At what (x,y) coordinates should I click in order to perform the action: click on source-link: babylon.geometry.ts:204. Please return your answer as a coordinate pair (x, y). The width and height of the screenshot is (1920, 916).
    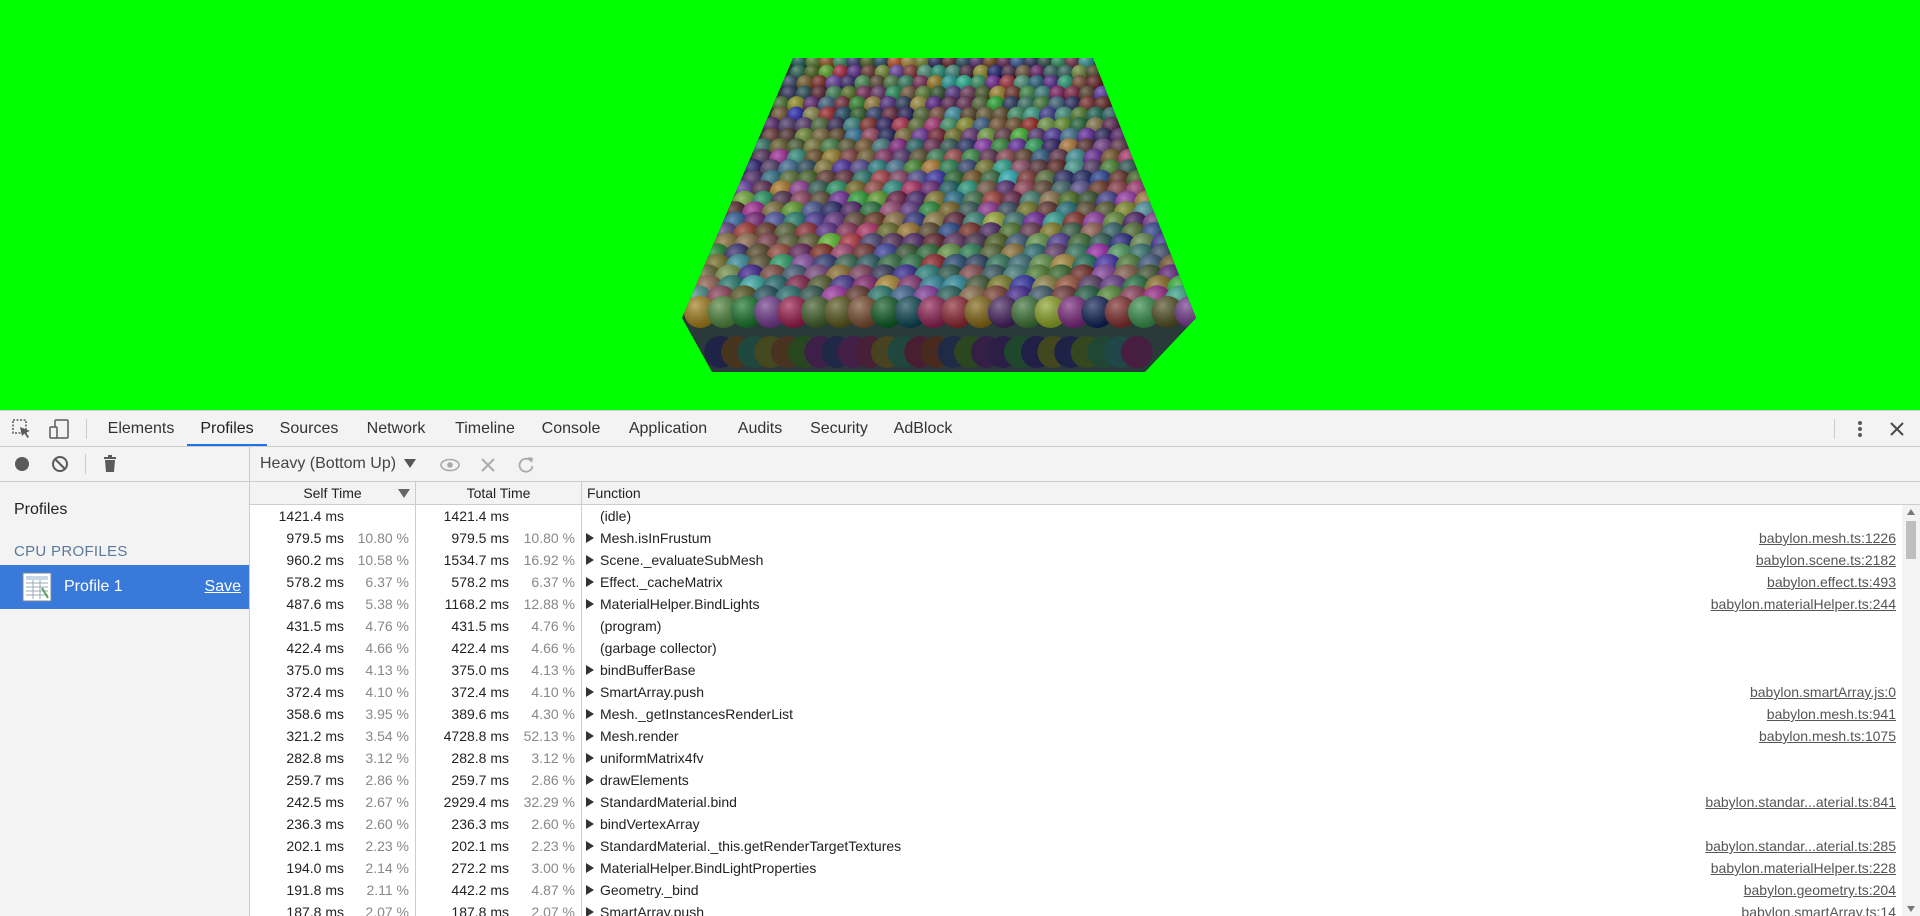
    Looking at the image, I should click on (1820, 890).